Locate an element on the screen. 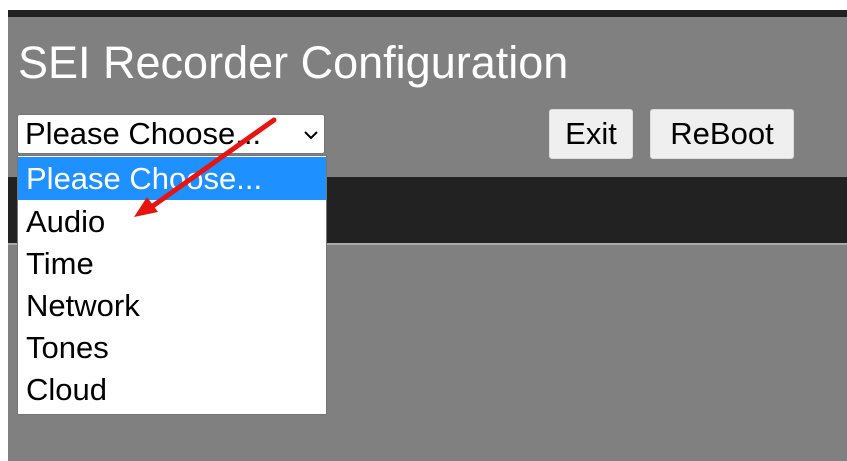  reboot-button: ReBoot is located at coordinates (722, 134).